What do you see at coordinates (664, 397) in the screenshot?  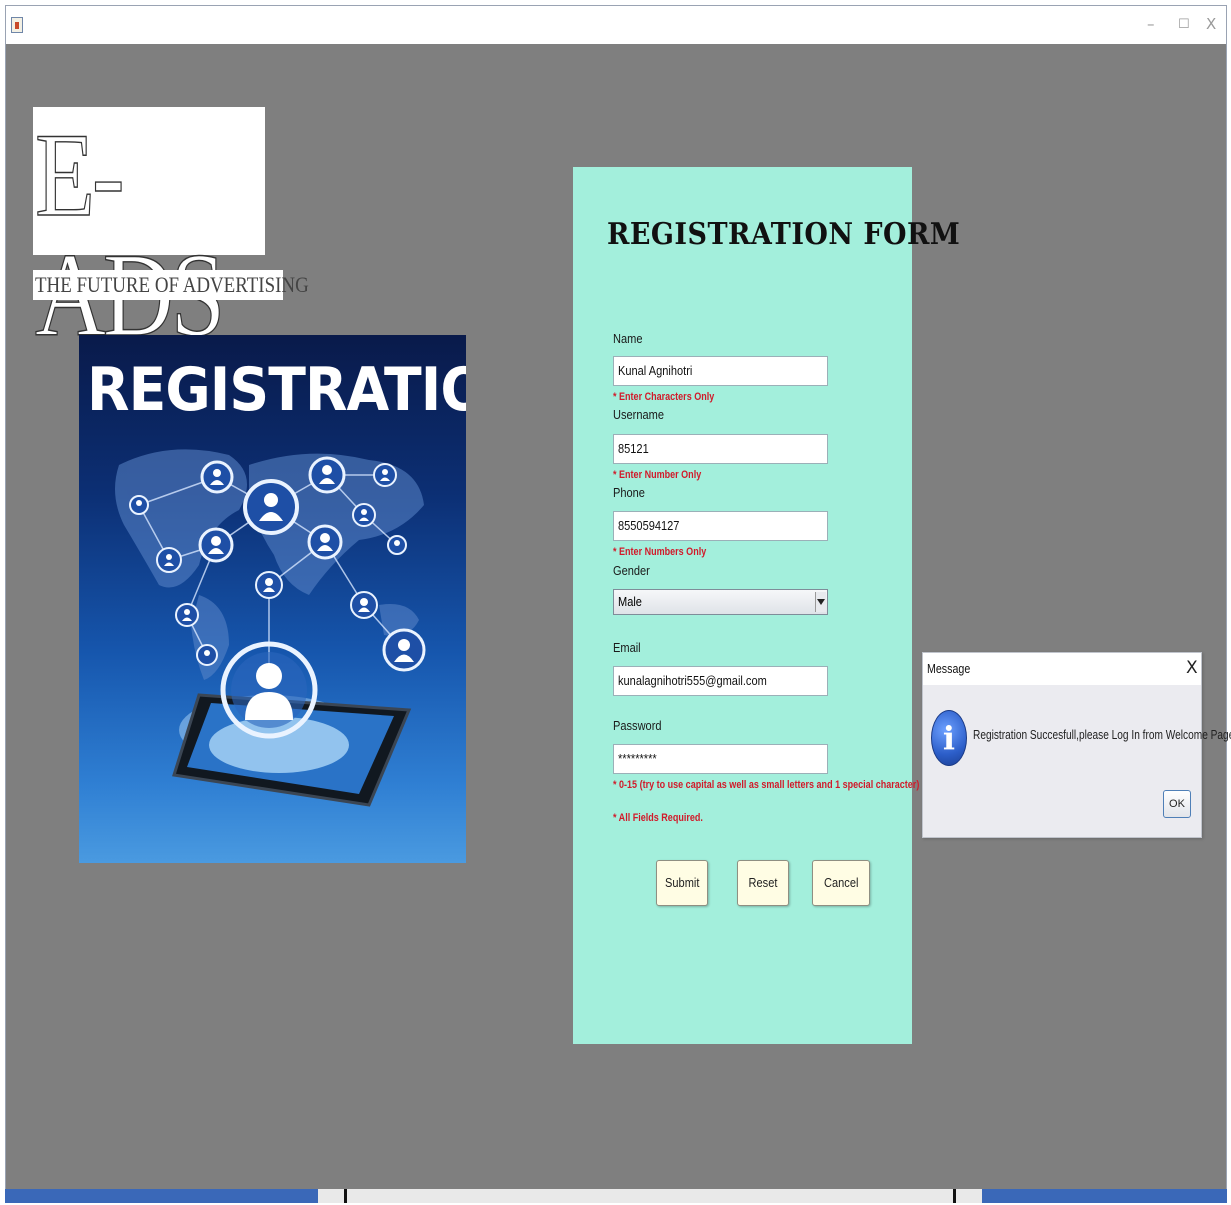 I see `name-hint: * Enter Characters Only` at bounding box center [664, 397].